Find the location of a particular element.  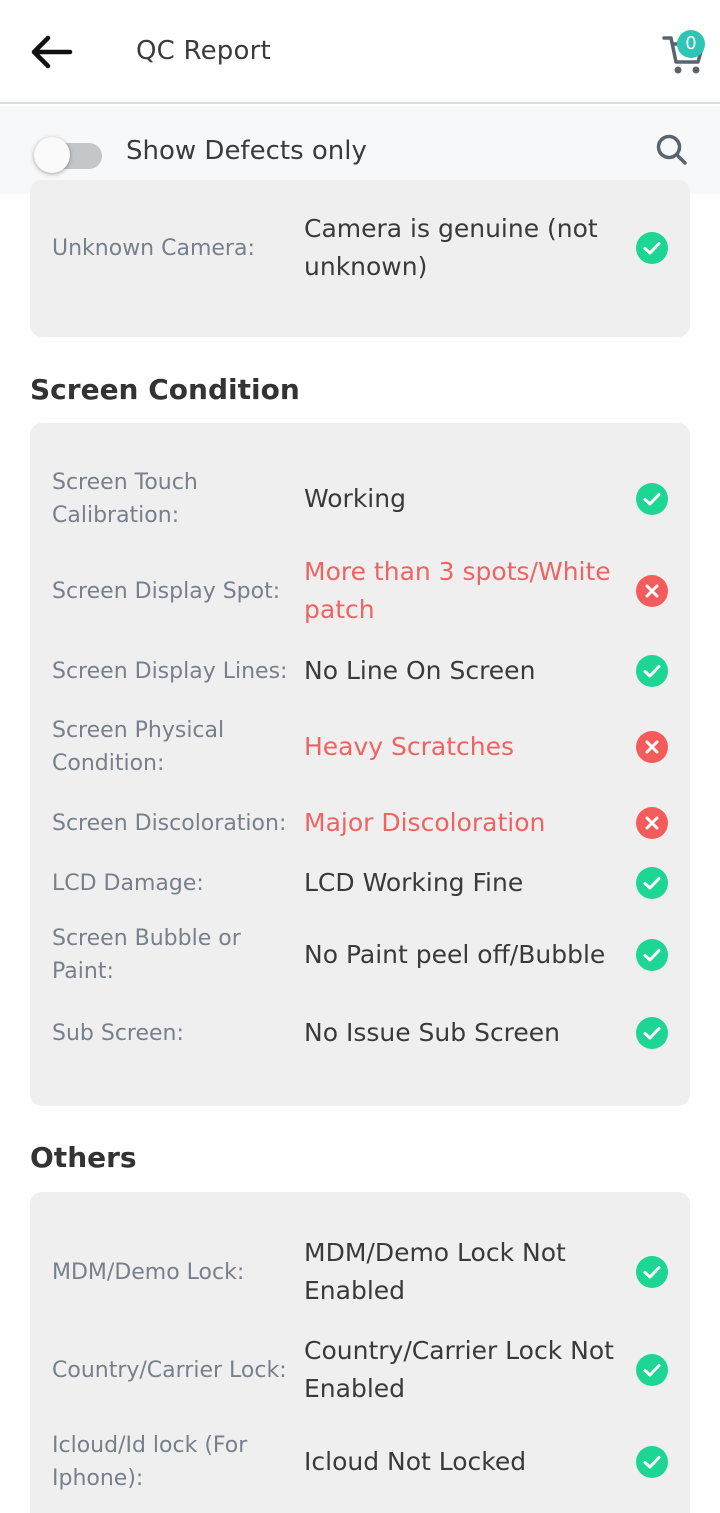

qc-row-label: Screen Touch Calibration: is located at coordinates (125, 499).